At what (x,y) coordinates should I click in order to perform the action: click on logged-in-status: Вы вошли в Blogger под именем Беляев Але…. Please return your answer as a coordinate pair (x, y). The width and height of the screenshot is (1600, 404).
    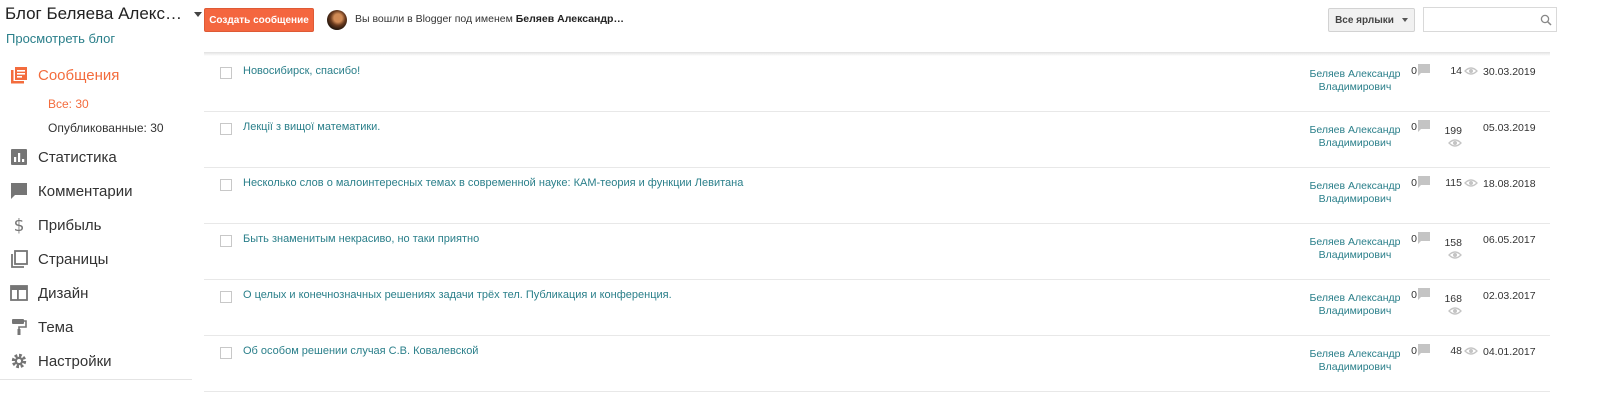
    Looking at the image, I should click on (489, 19).